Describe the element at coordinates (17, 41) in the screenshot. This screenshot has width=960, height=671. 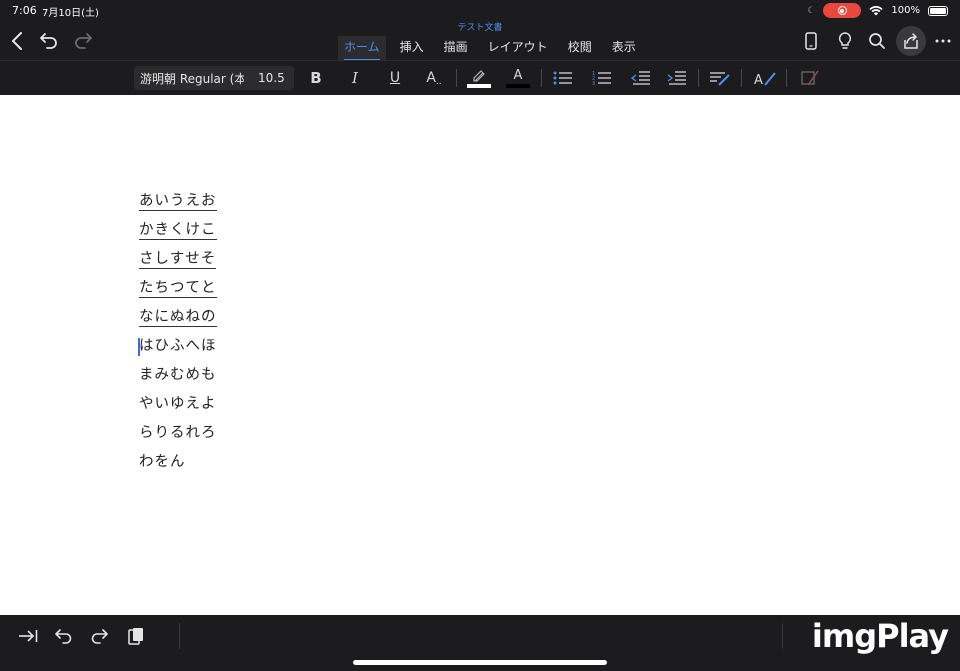
I see `back-icon` at that location.